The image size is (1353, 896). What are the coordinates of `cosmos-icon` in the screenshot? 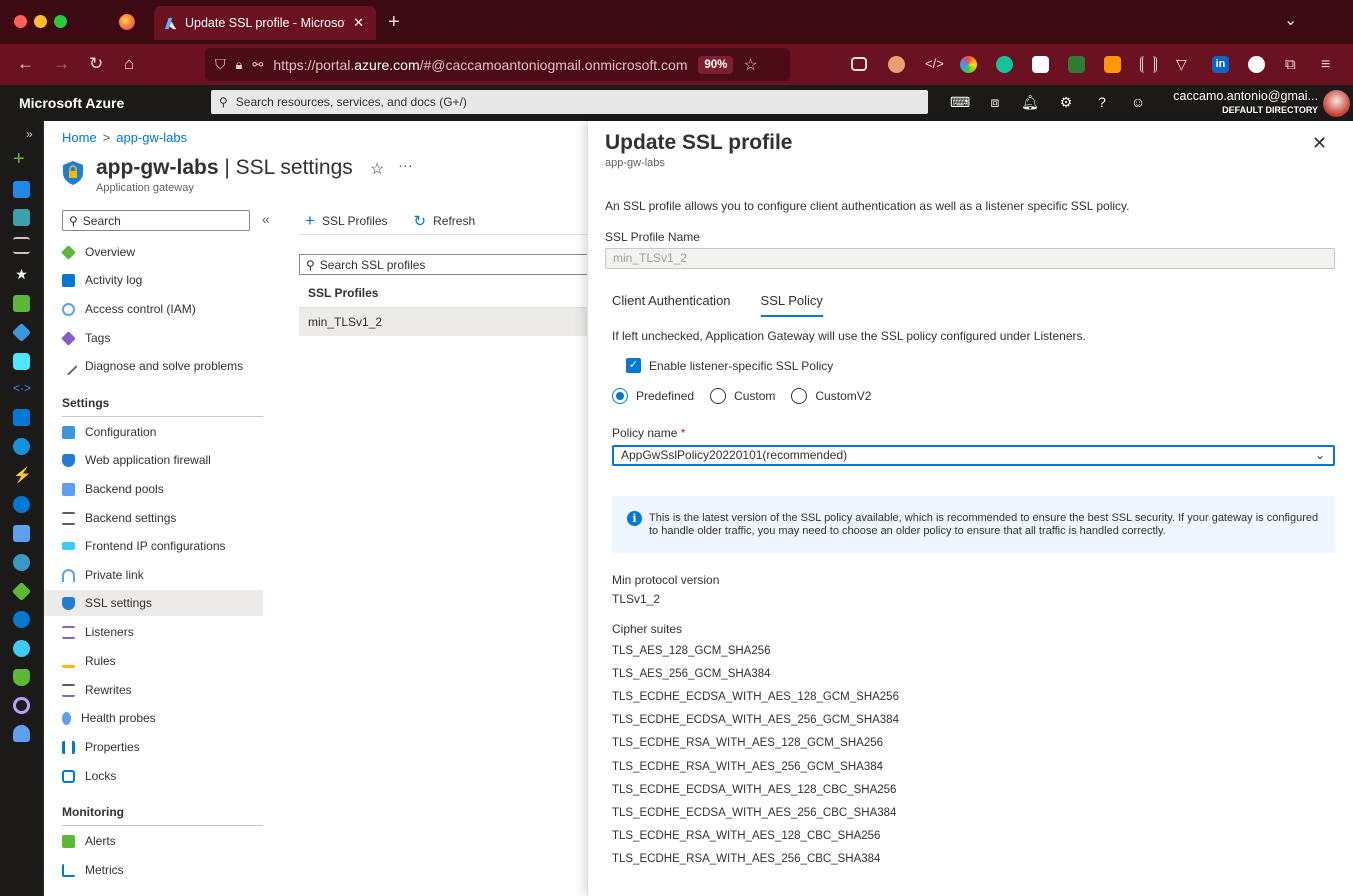 It's located at (21, 562).